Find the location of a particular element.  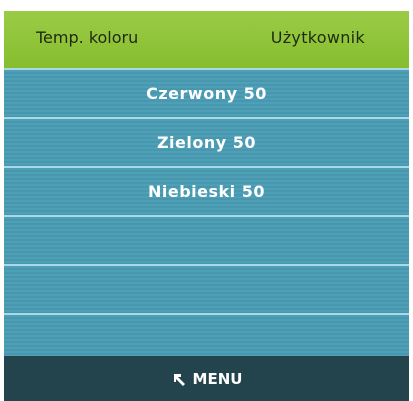

back-arrow-icon is located at coordinates (180, 379).